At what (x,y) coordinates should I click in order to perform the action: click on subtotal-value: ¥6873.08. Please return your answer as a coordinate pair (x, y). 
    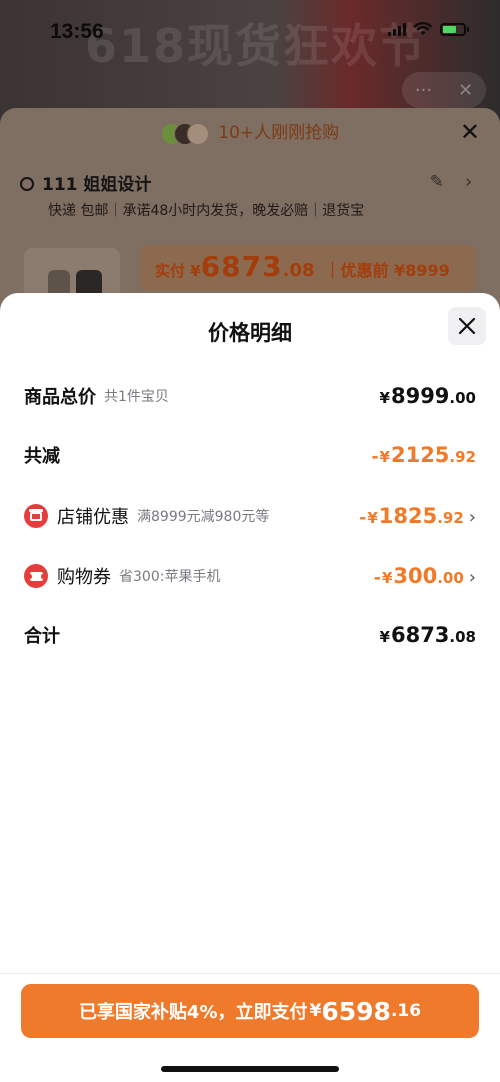
    Looking at the image, I should click on (428, 635).